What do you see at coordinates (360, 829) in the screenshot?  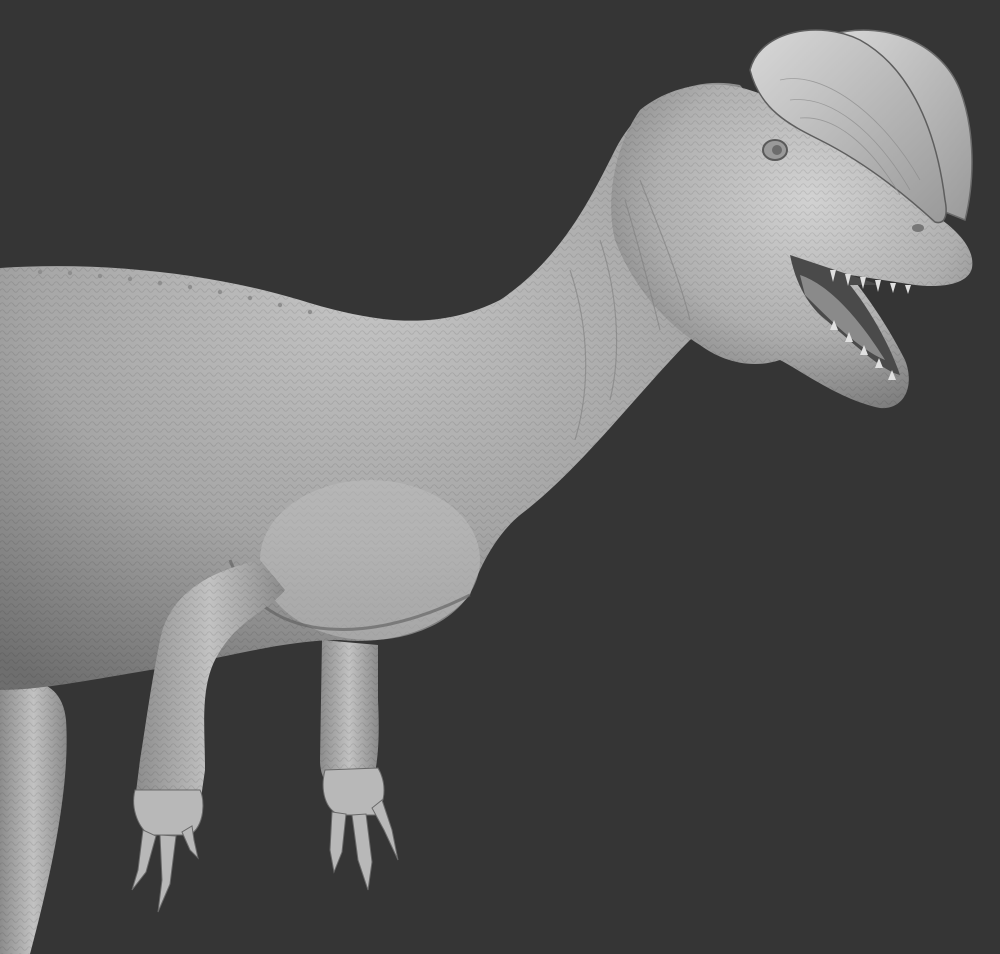 I see `far-hand` at bounding box center [360, 829].